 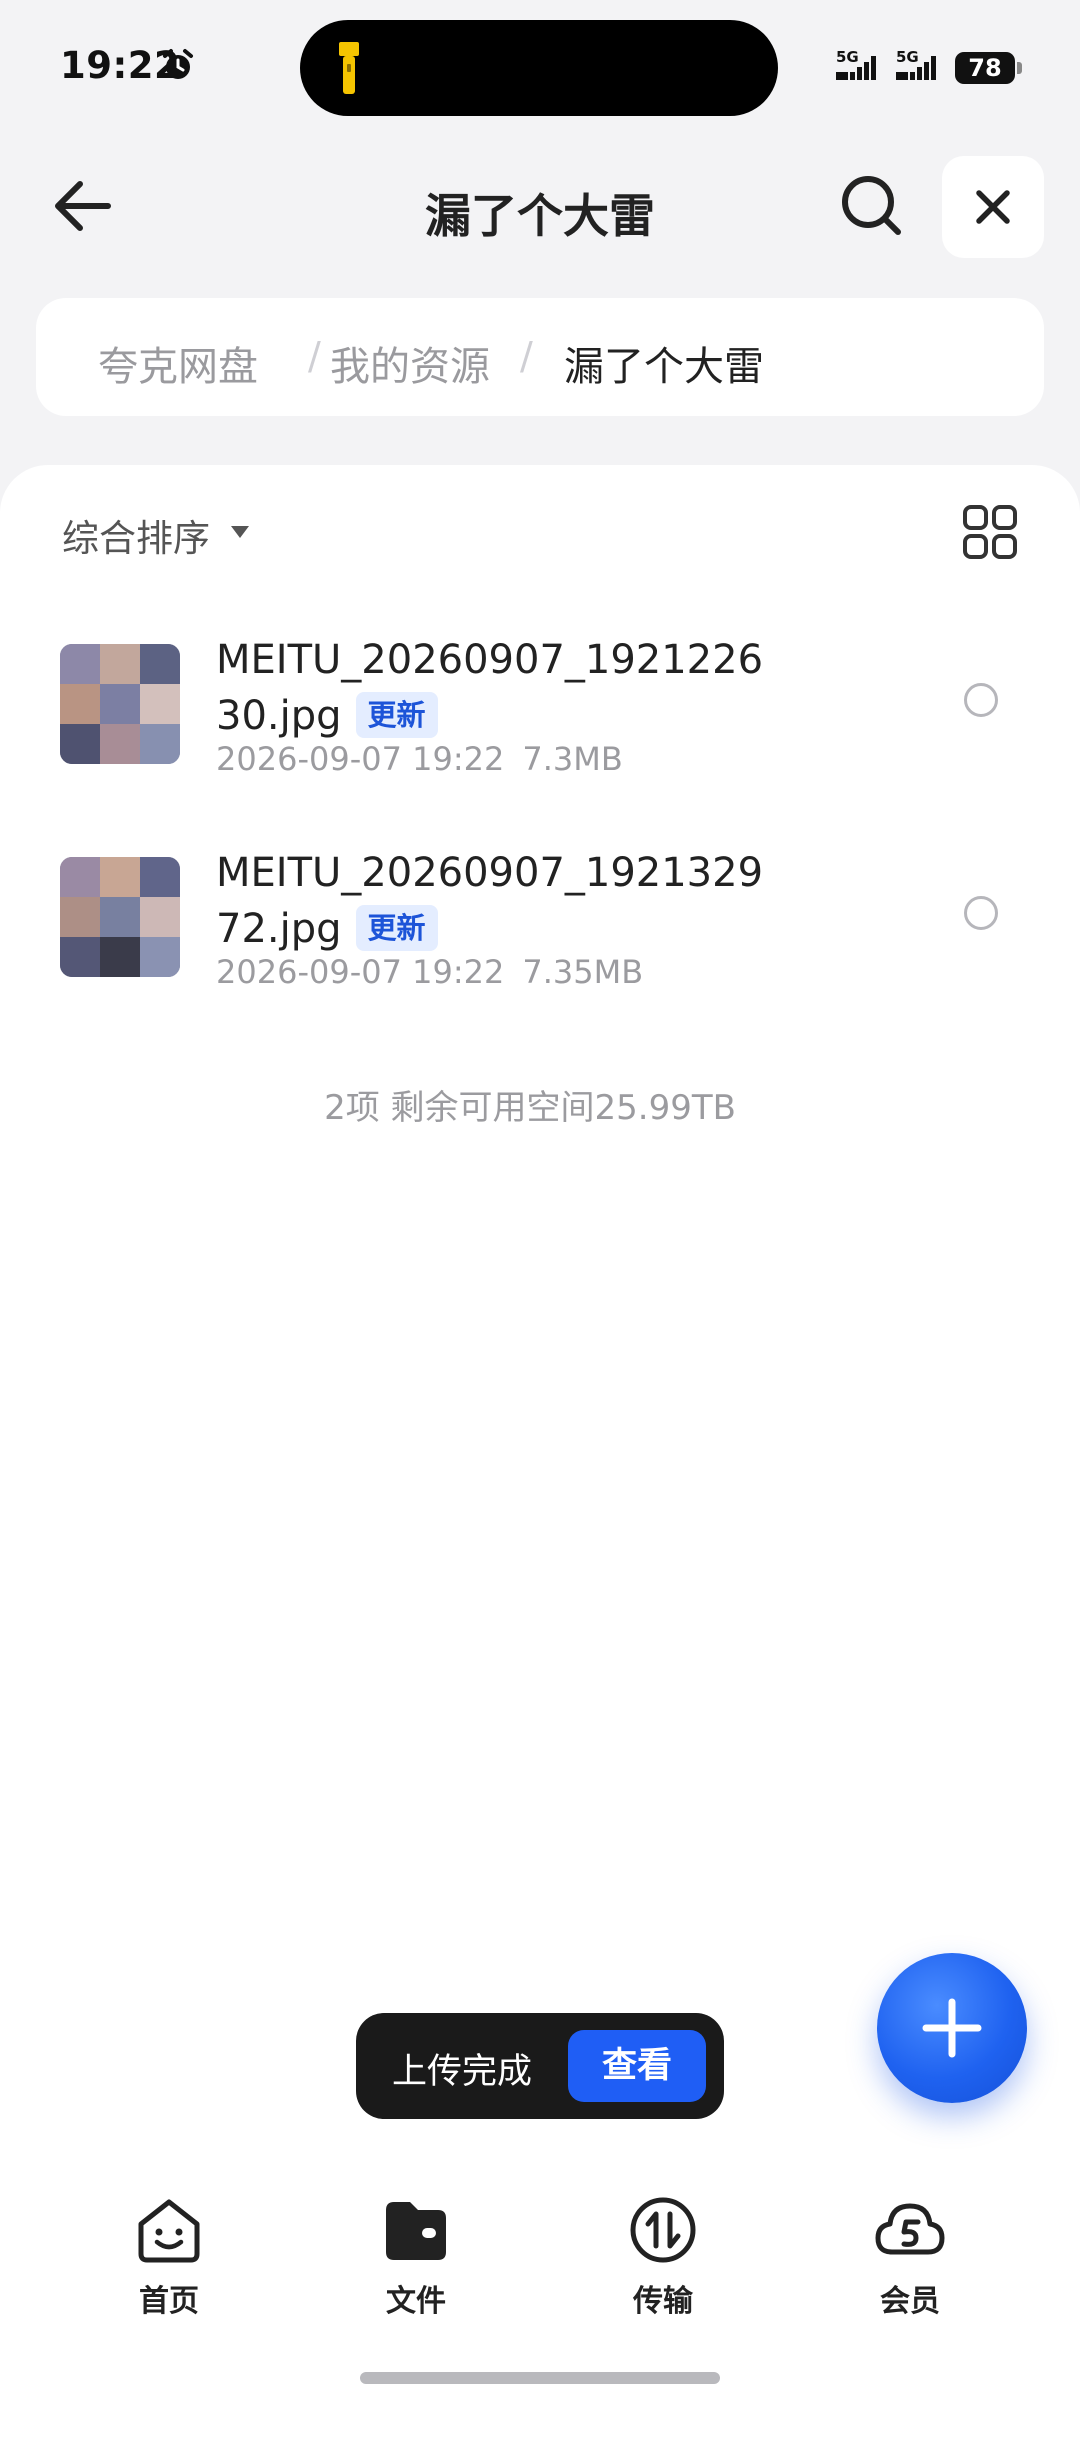 I want to click on storage-summary: 2项 剩余可用空间25.99TB, so click(x=530, y=1108).